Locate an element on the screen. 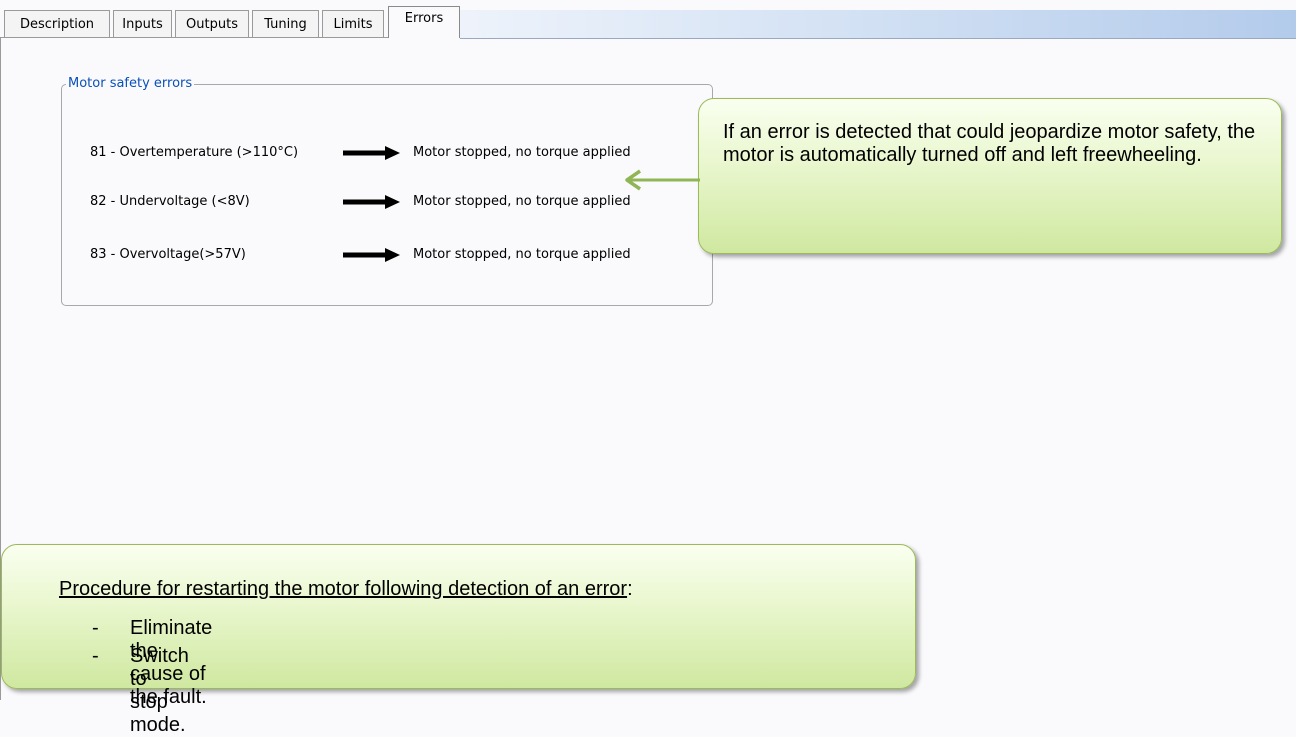 This screenshot has width=1296, height=737. tab-outputs: Outputs is located at coordinates (212, 23).